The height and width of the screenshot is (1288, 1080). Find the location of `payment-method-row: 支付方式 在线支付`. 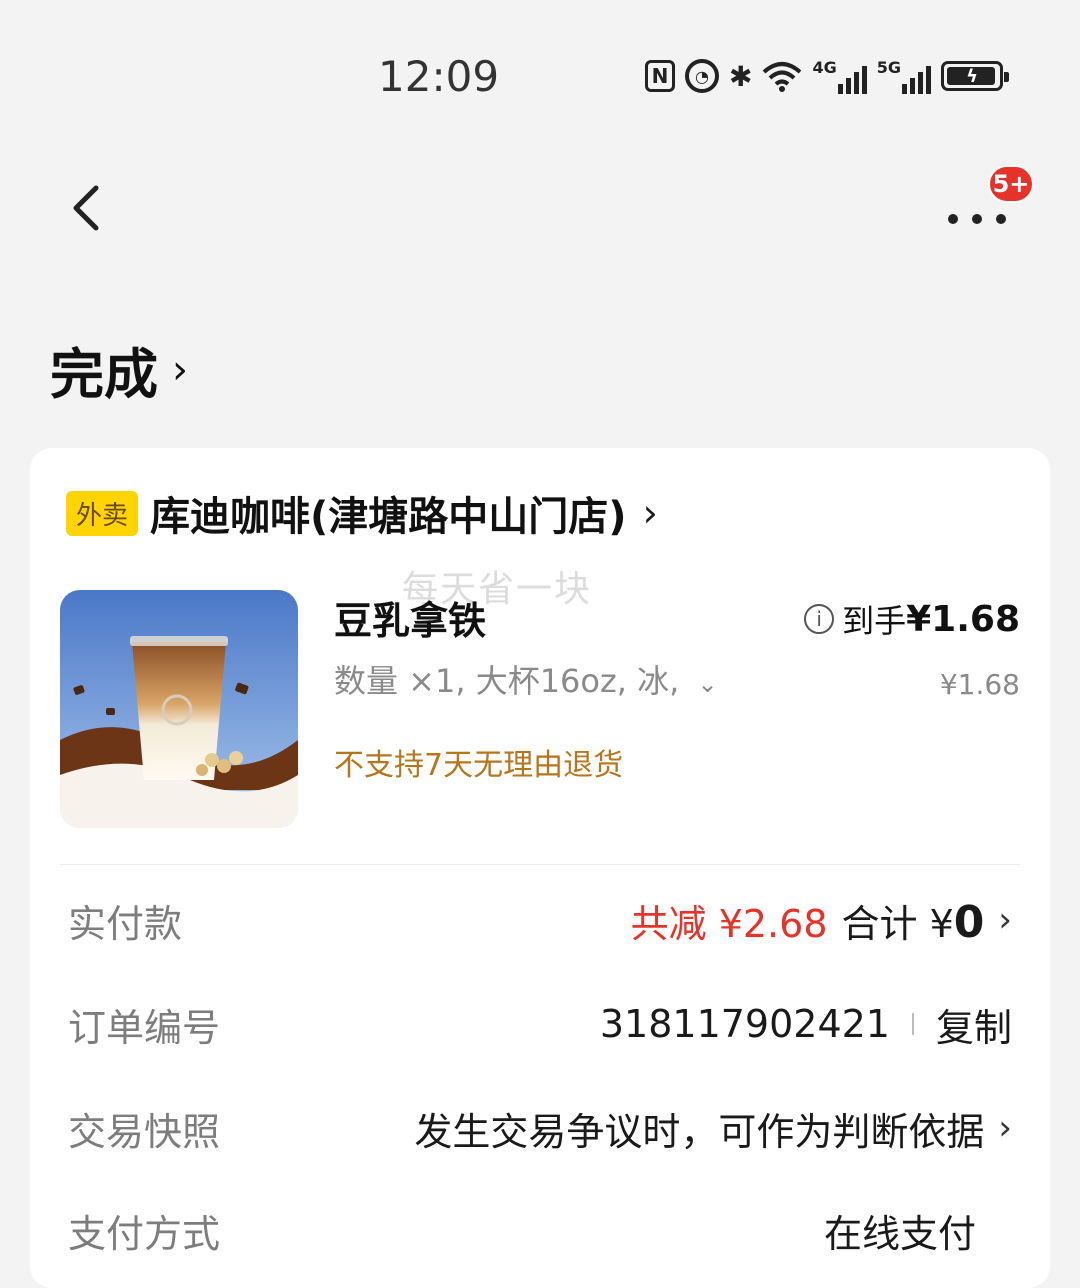

payment-method-row: 支付方式 在线支付 is located at coordinates (540, 1230).